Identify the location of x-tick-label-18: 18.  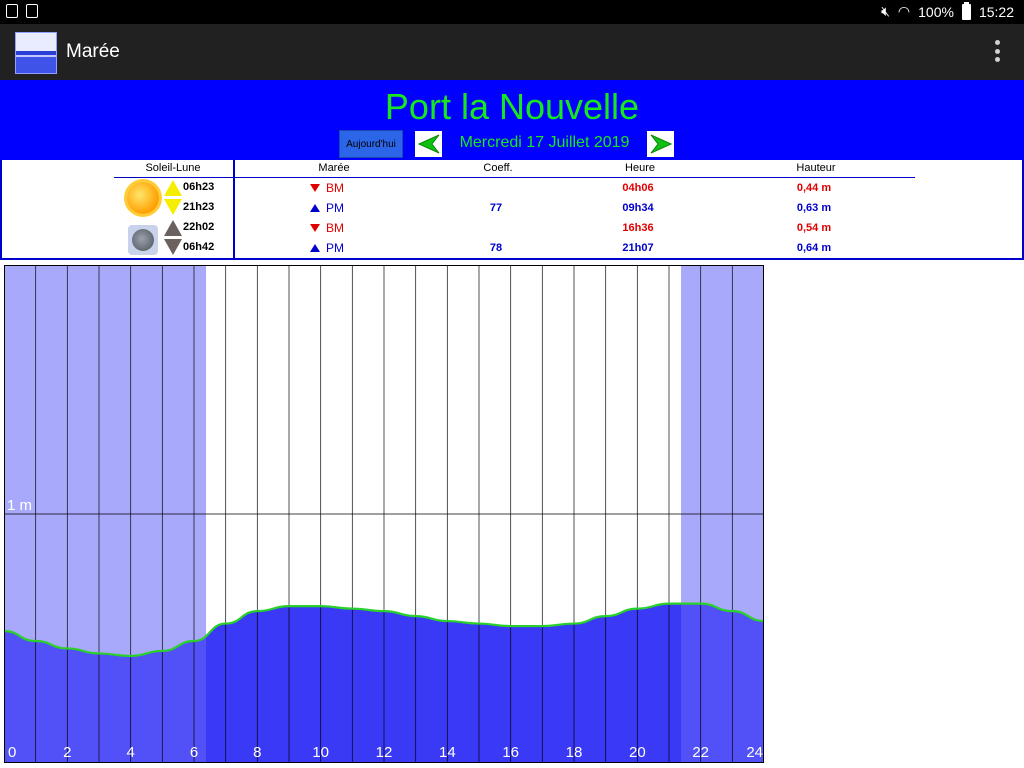
(574, 752).